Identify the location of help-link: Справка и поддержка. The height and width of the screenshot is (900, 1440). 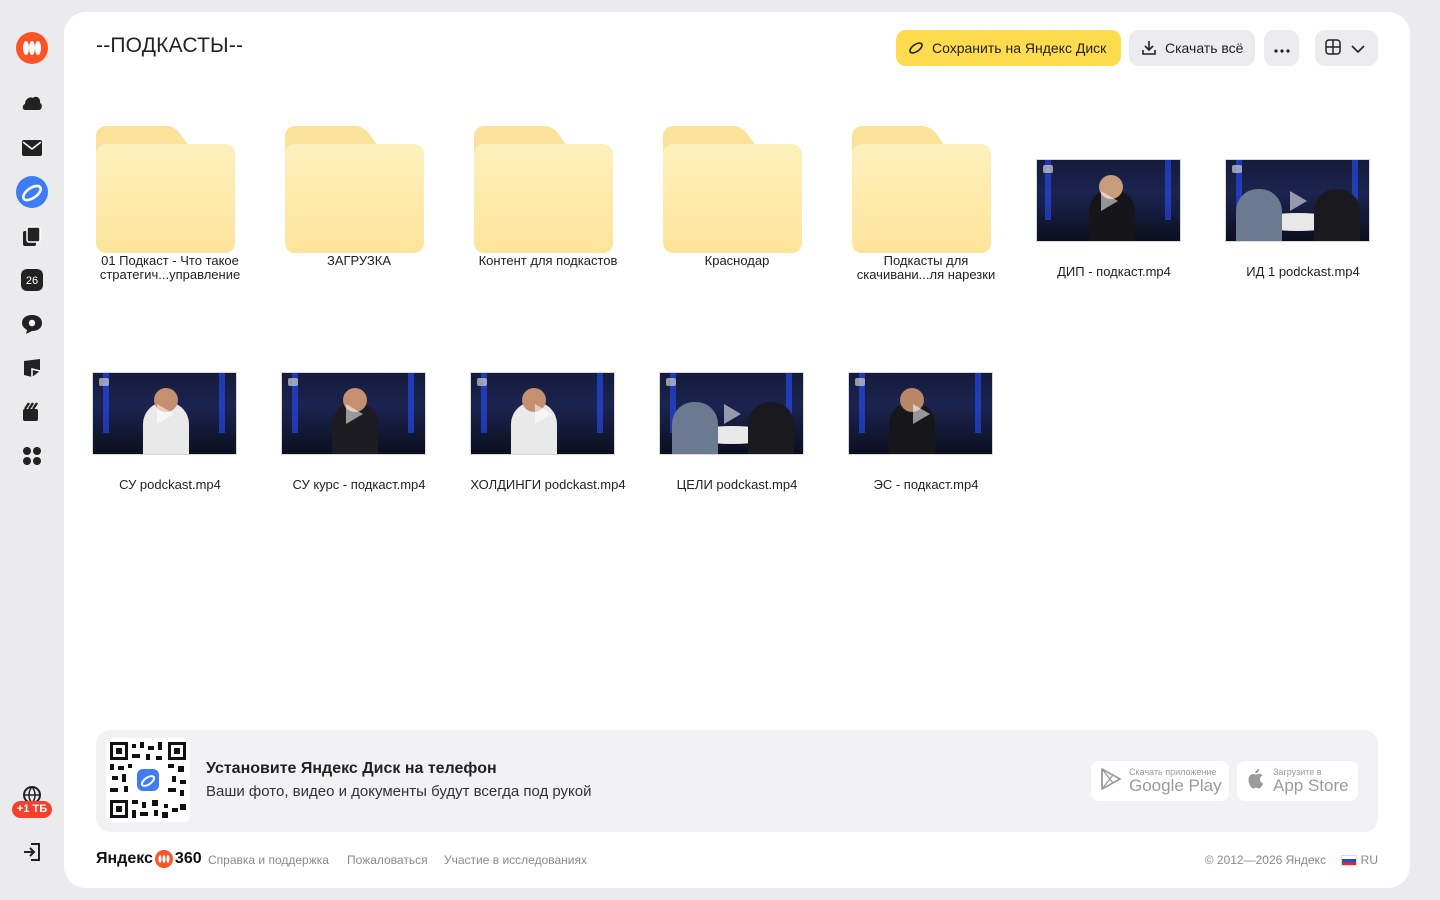
(268, 860).